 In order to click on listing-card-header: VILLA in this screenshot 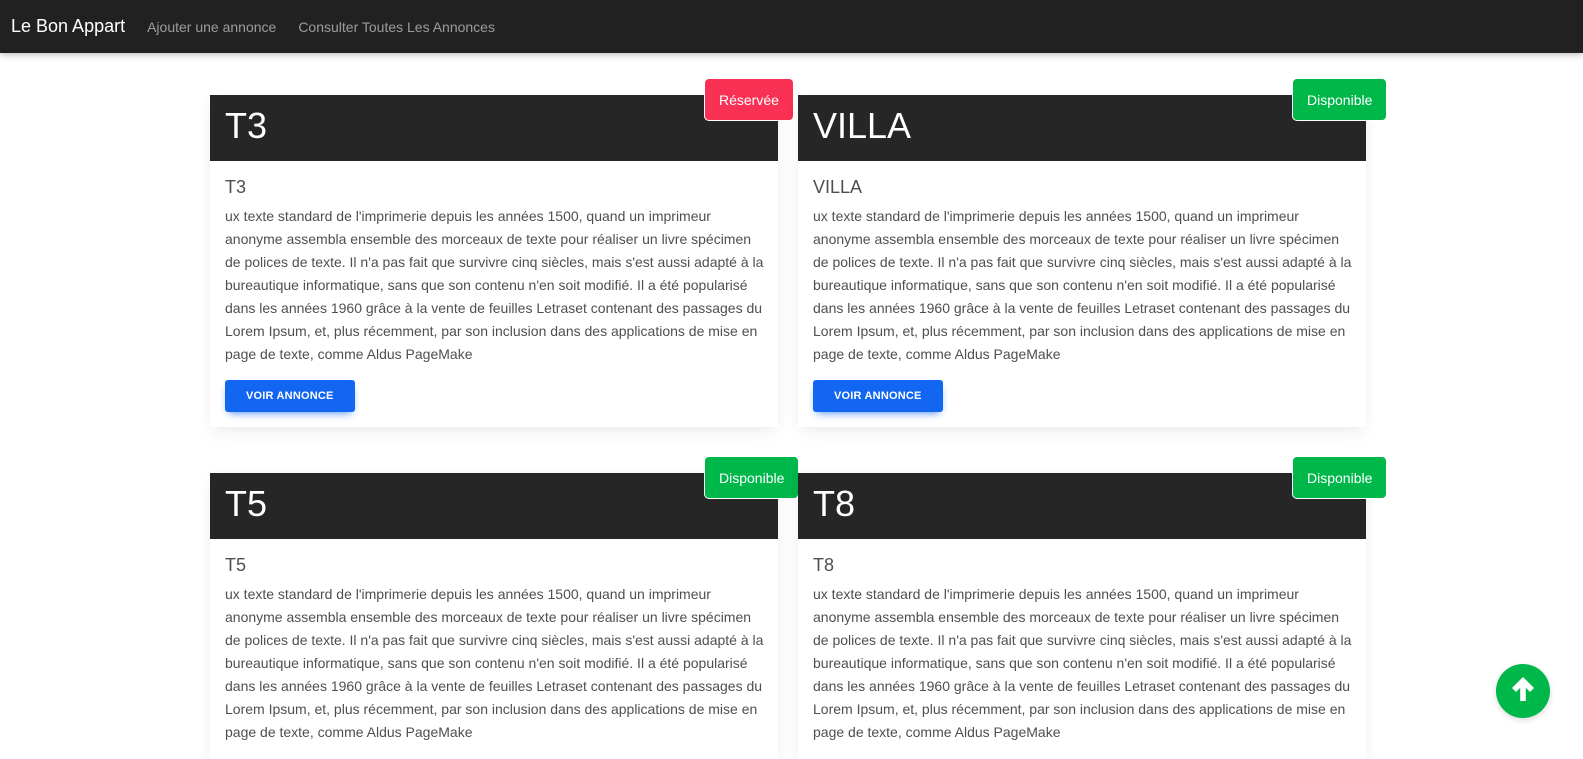, I will do `click(1082, 128)`.